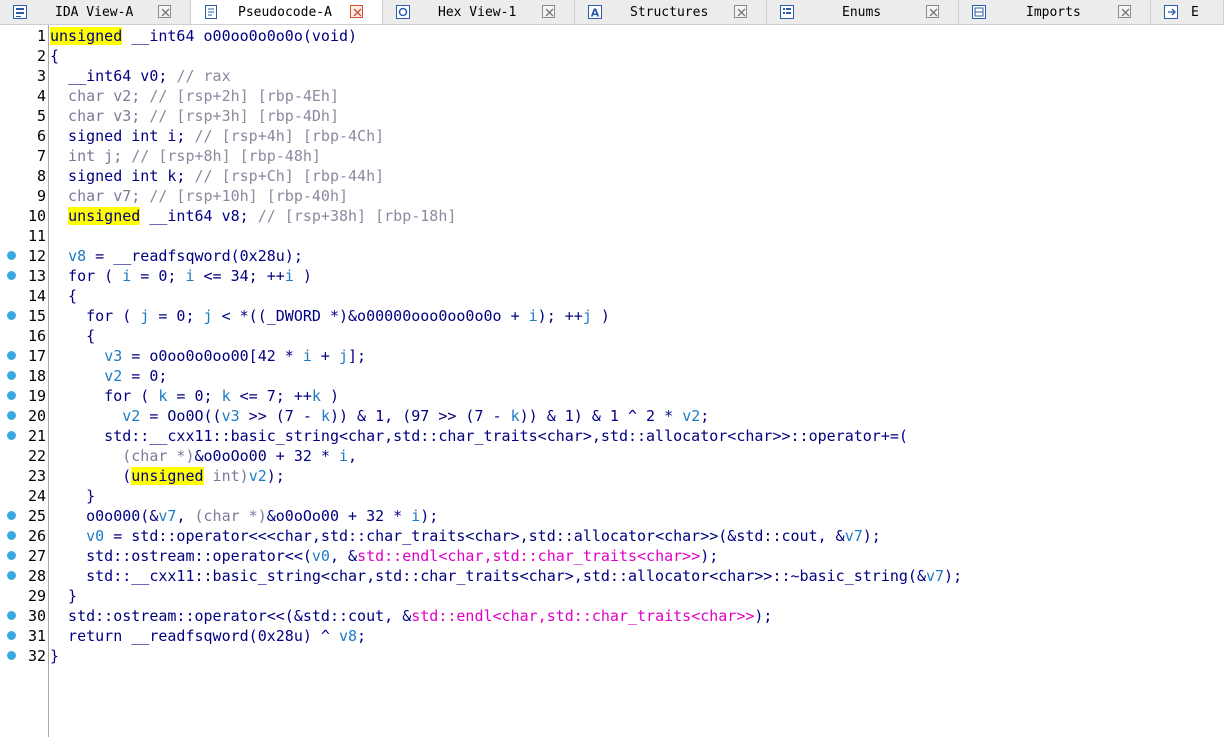  I want to click on code-line: v3 = o0oo0o0oo00[42 * i + j];, so click(636, 356).